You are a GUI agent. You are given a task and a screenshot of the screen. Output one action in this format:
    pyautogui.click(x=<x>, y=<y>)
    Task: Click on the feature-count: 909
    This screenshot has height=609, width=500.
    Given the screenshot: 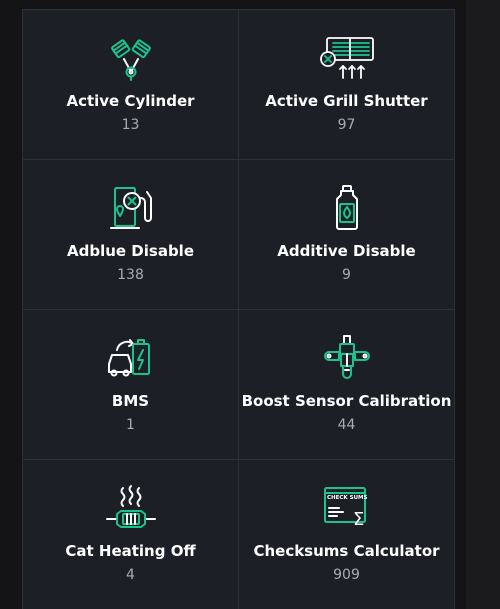 What is the action you would take?
    pyautogui.click(x=346, y=575)
    